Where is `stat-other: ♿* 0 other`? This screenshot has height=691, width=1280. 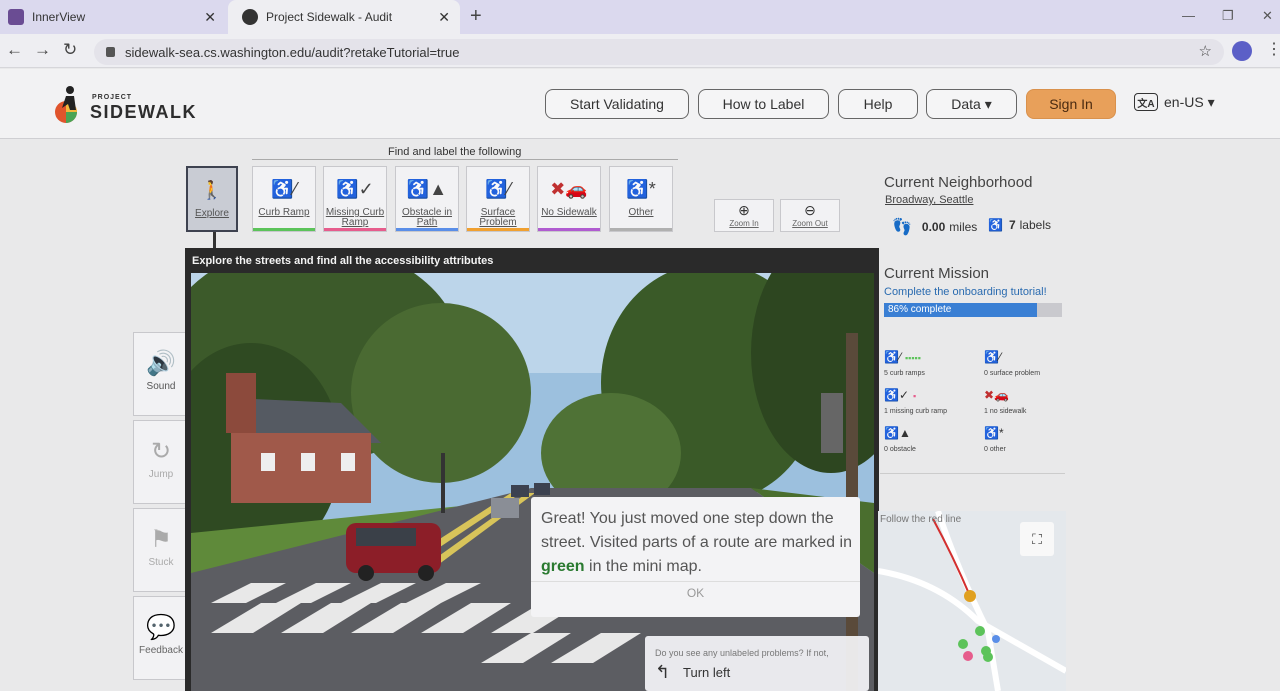
stat-other: ♿* 0 other is located at coordinates (1032, 441).